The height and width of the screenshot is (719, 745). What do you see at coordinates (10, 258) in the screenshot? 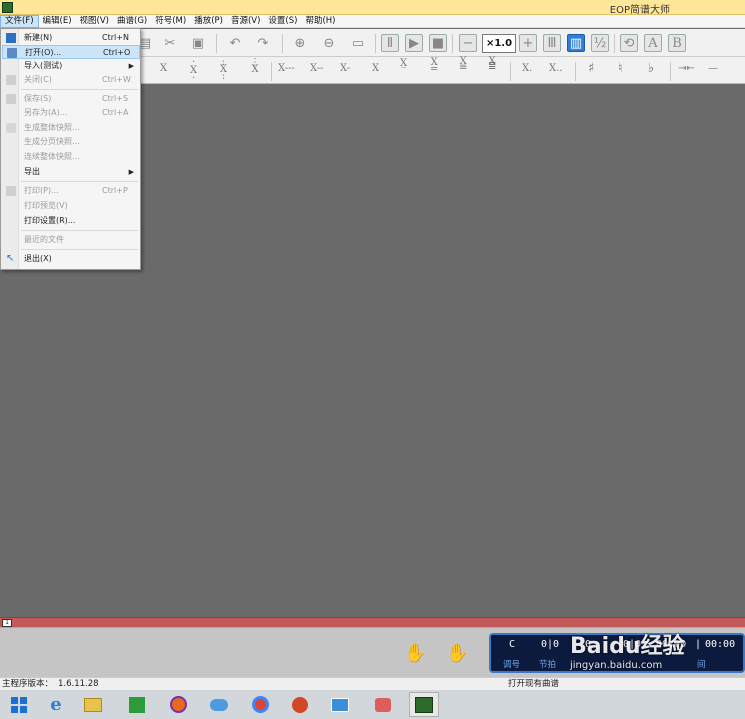
I see `exit-arrow-icon: ↖` at bounding box center [10, 258].